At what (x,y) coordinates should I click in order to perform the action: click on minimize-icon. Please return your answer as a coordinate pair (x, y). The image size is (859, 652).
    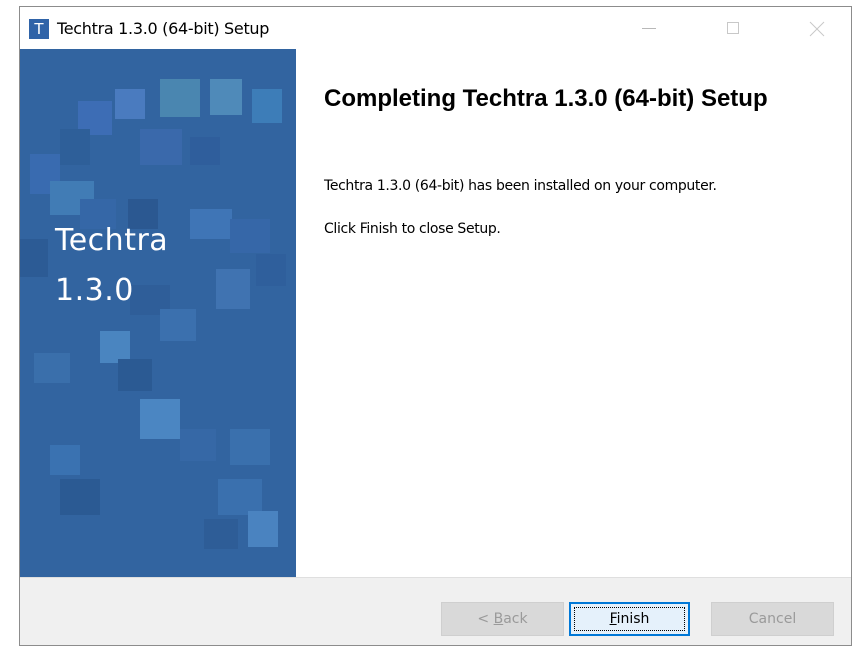
    Looking at the image, I should click on (649, 28).